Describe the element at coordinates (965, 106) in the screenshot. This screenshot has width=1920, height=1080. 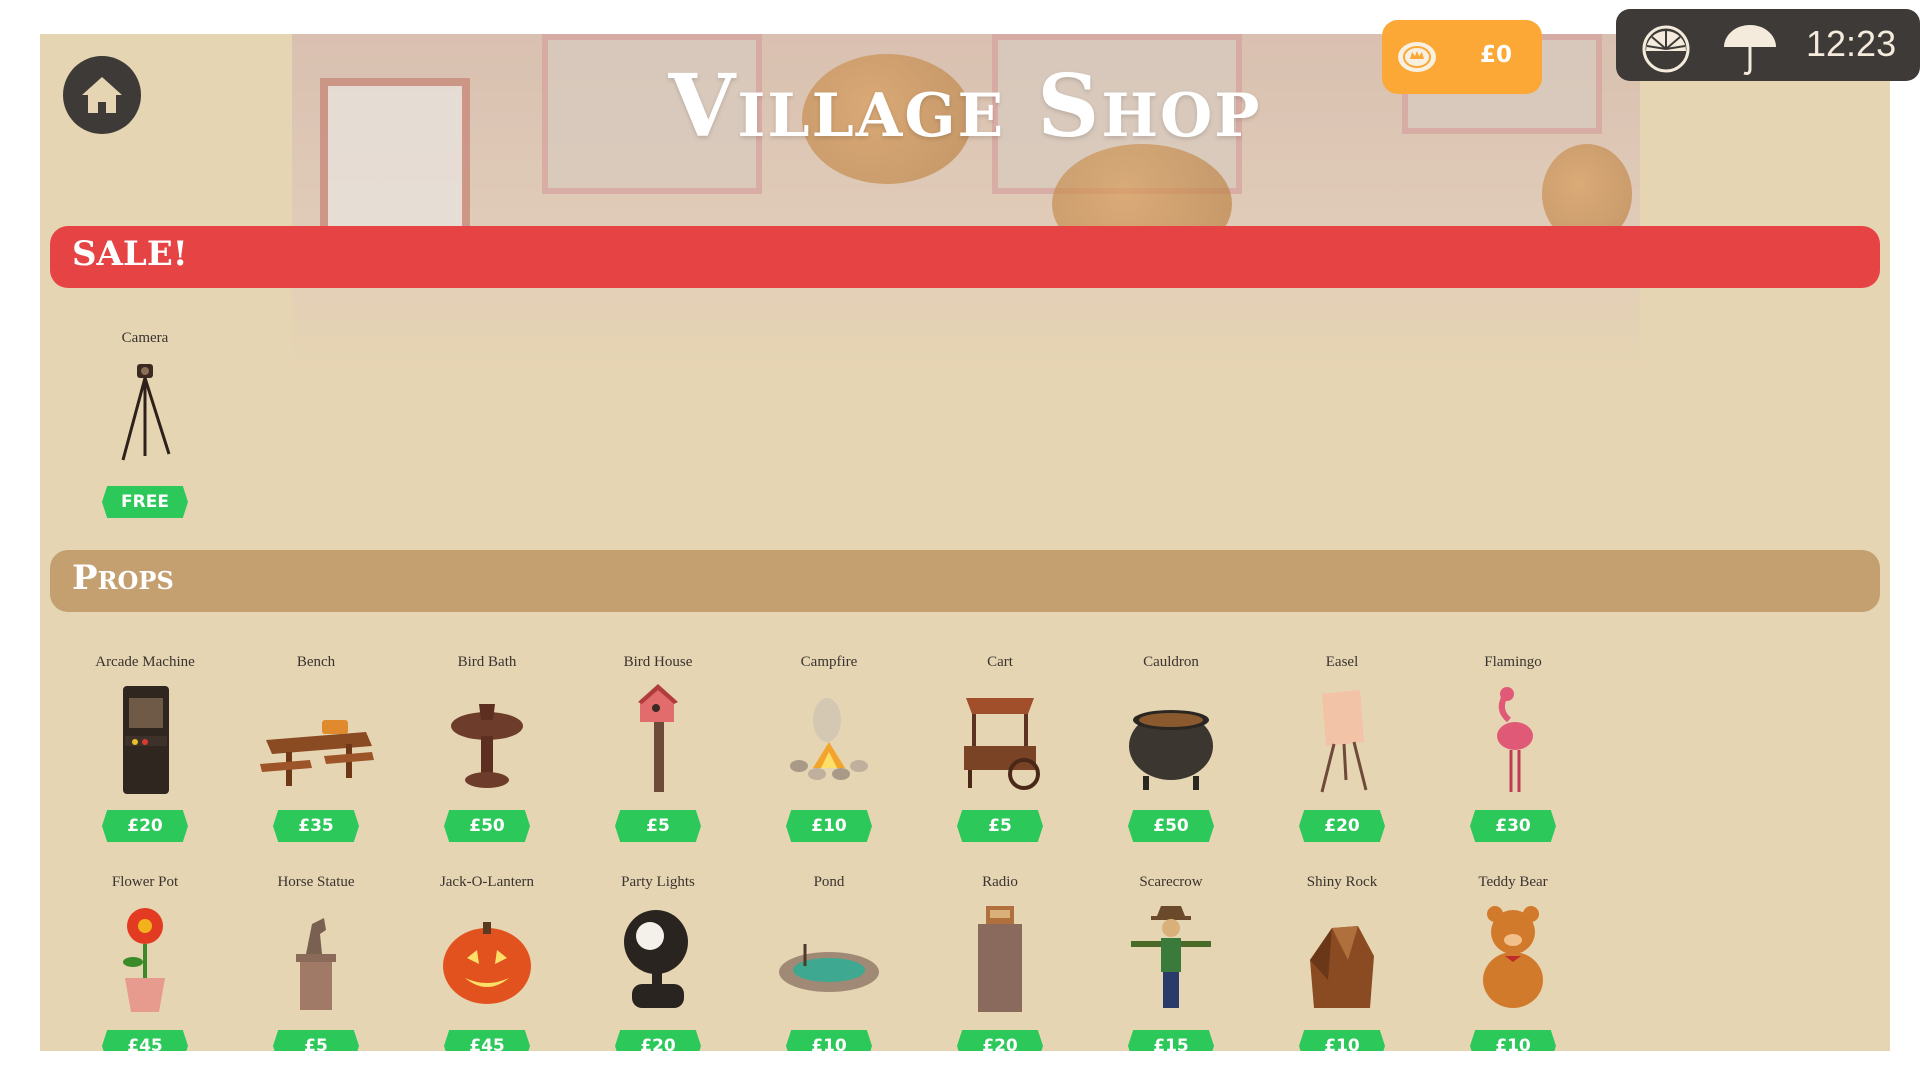
I see `page-title: Village Shop` at that location.